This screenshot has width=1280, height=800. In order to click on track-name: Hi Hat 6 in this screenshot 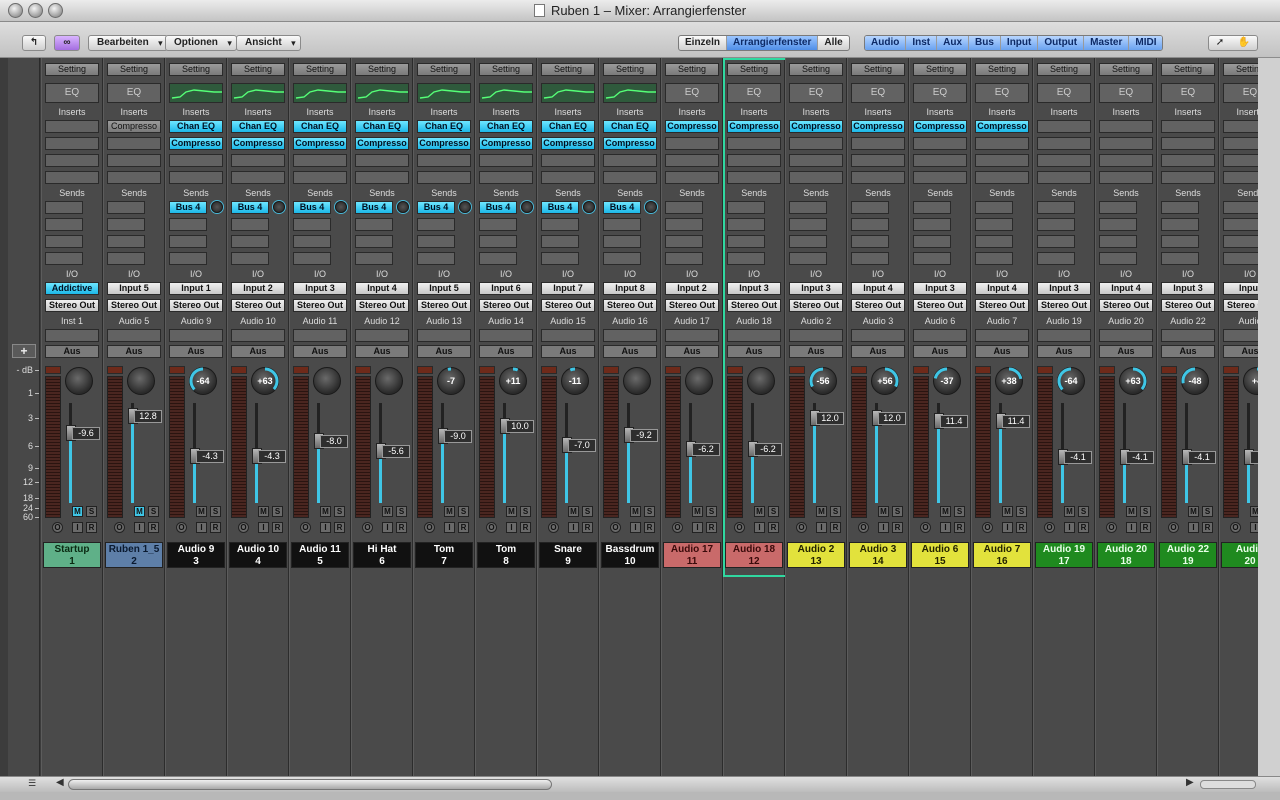, I will do `click(382, 555)`.